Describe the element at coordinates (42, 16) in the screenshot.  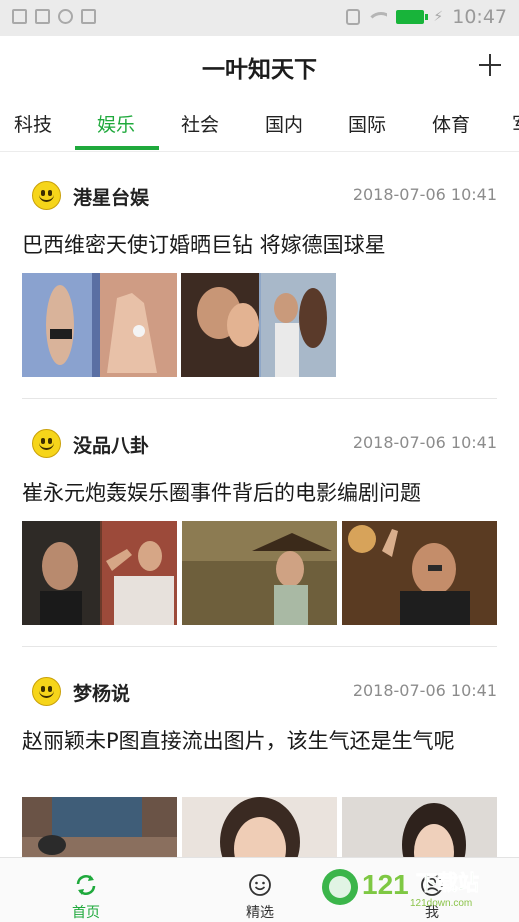
I see `lock-notification-icon` at that location.